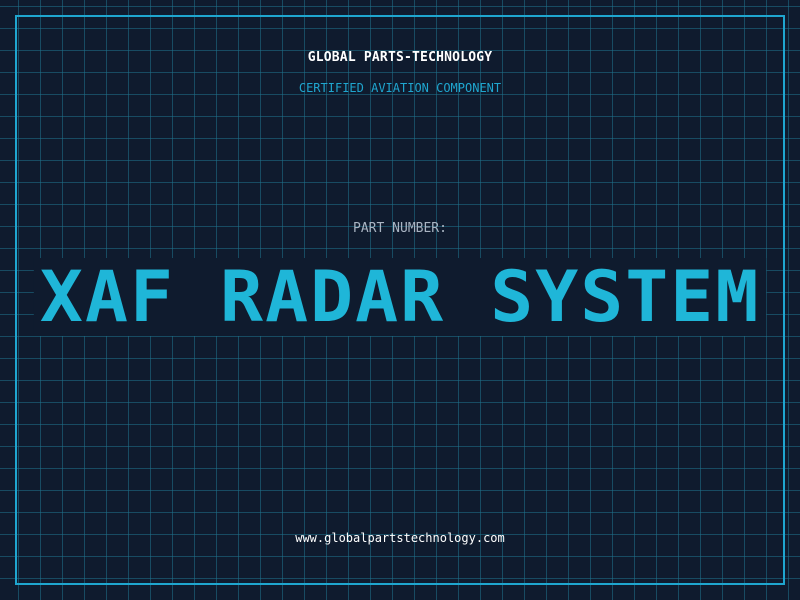 Image resolution: width=800 pixels, height=600 pixels. I want to click on company-name: GLOBAL PARTS-TECHNOLOGY, so click(400, 57).